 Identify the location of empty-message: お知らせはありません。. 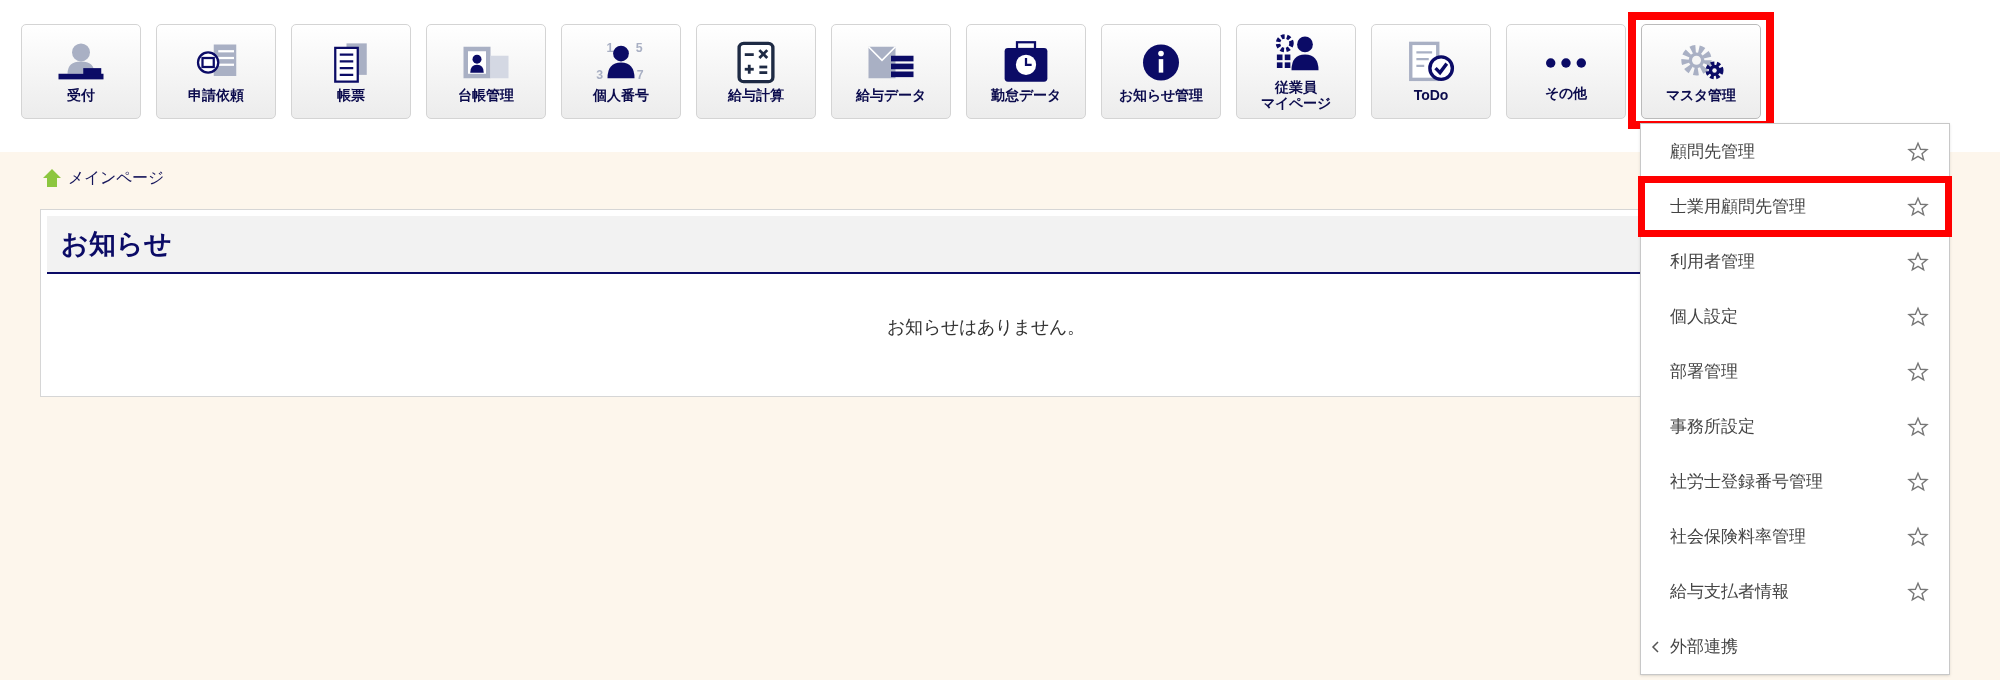
(986, 327).